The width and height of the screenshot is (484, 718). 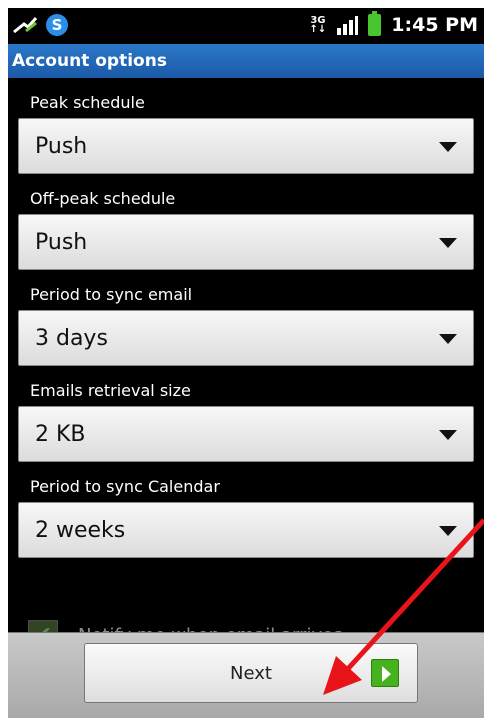 I want to click on network-3g-icon: 3G ↑↓, so click(x=318, y=25).